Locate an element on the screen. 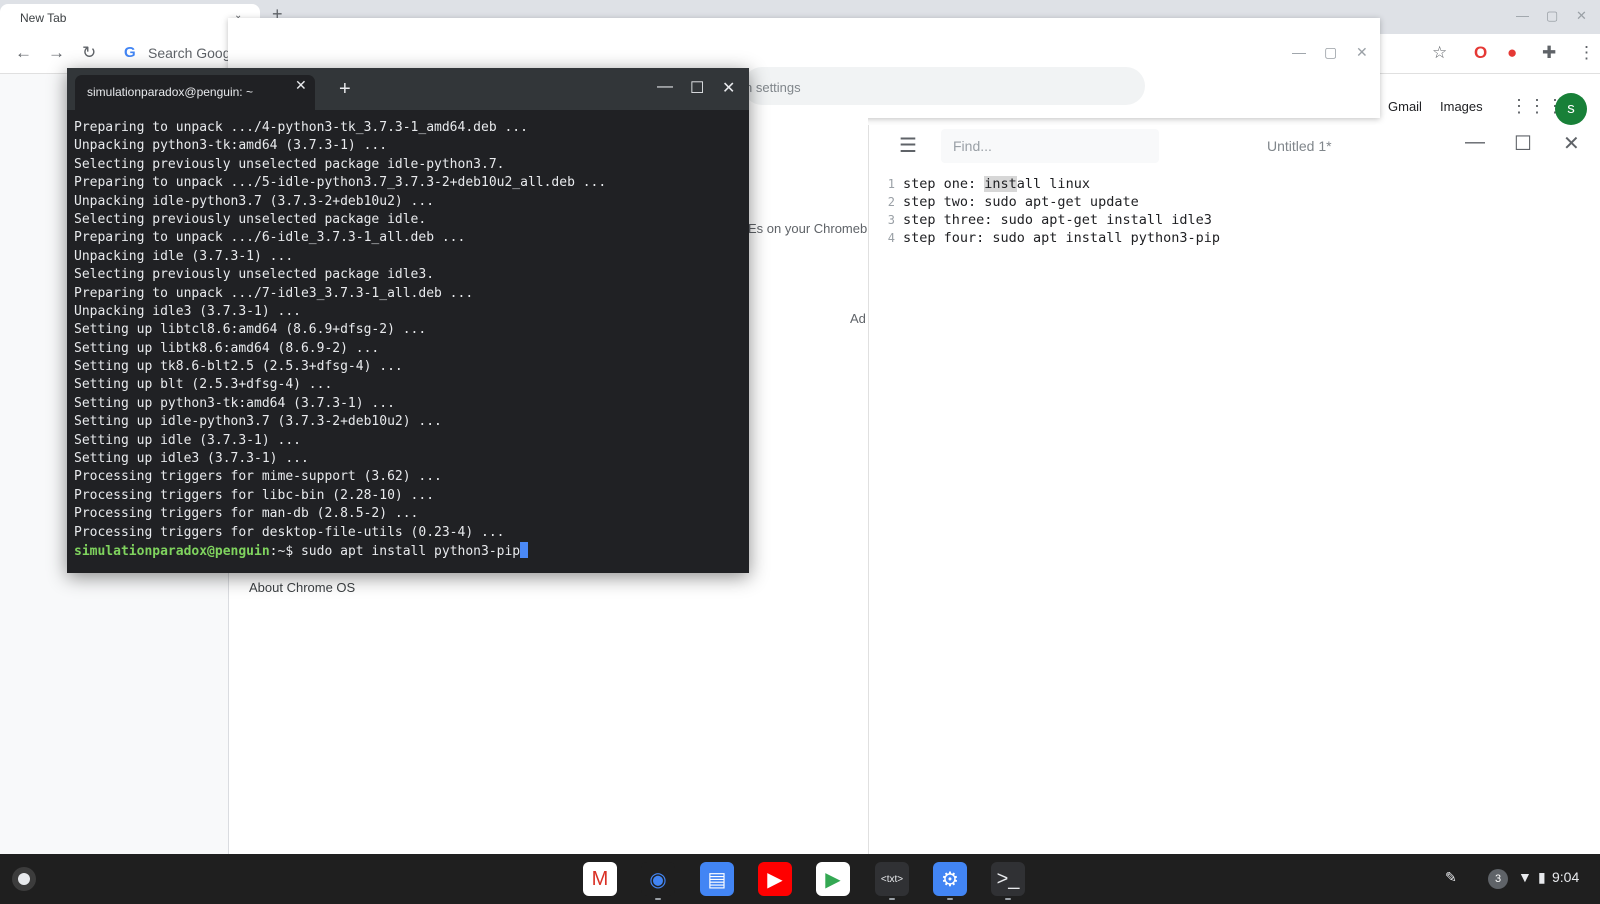 Image resolution: width=1600 pixels, height=904 pixels. text-app-icon: <txt> is located at coordinates (892, 879).